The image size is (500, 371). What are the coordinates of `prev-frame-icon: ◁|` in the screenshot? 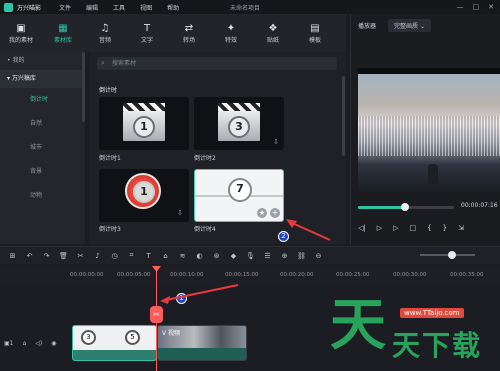 It's located at (362, 228).